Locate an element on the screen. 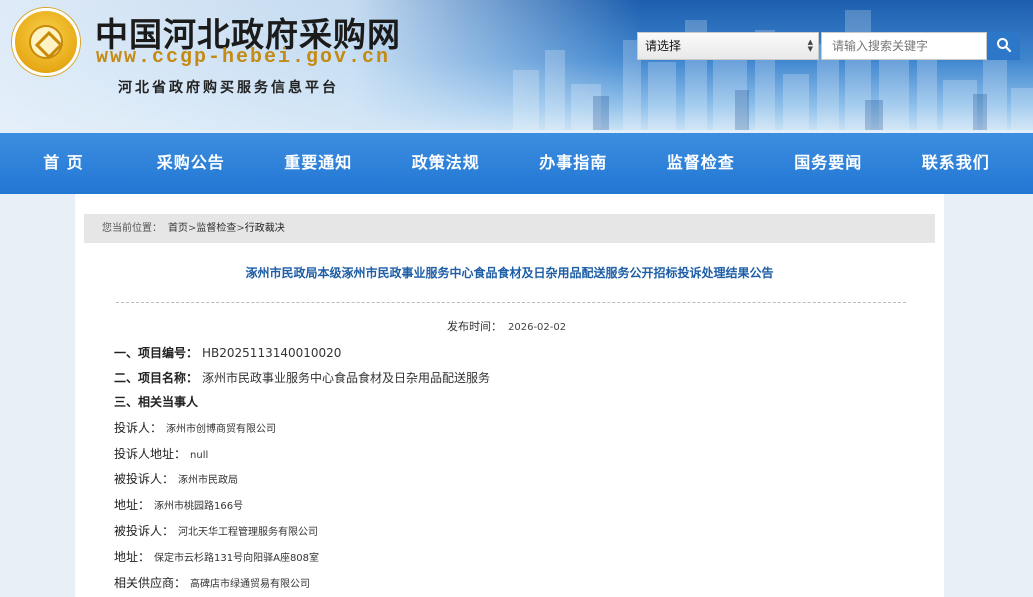 Image resolution: width=1033 pixels, height=597 pixels. search-category-select: 请选择 ▲ ▼ is located at coordinates (728, 46).